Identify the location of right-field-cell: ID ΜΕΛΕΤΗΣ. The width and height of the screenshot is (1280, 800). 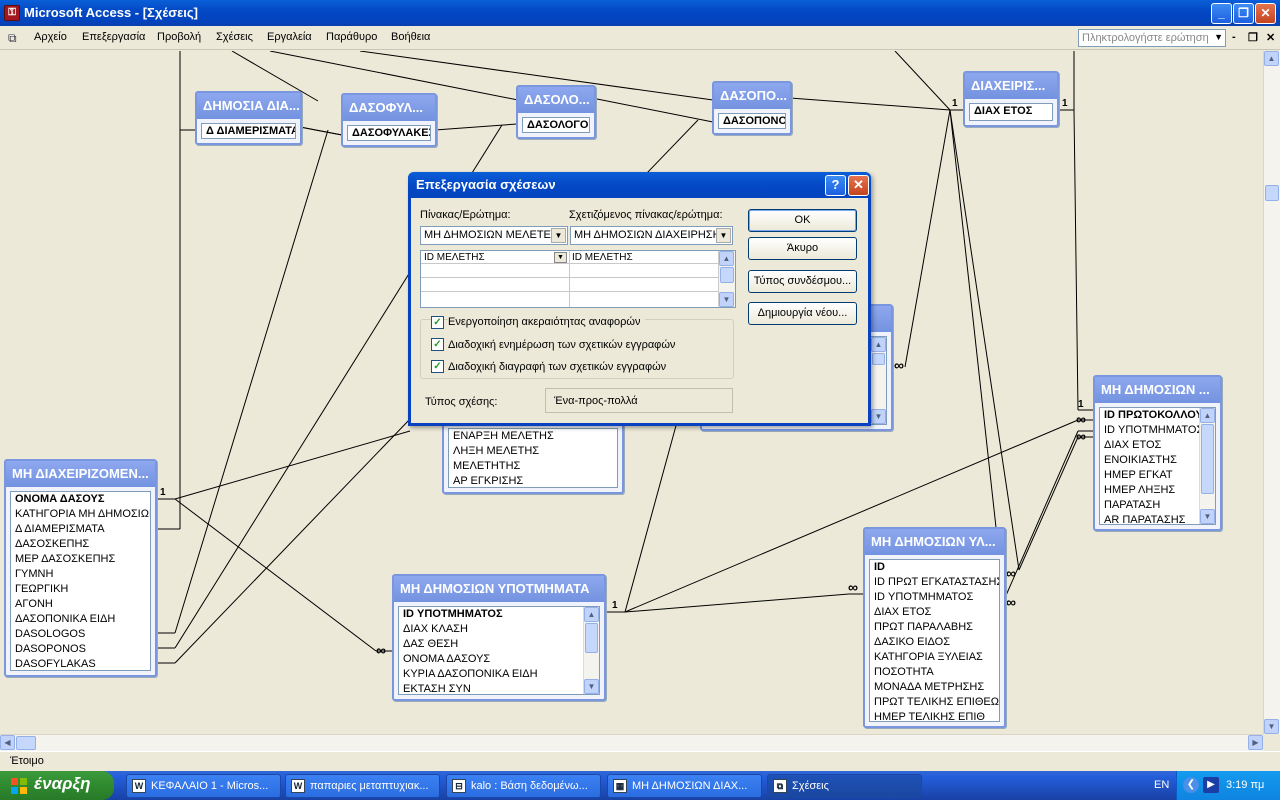
(602, 257).